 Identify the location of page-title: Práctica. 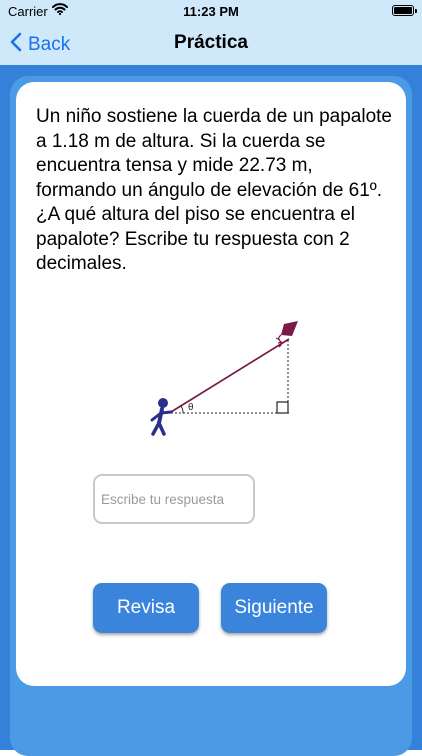
(211, 42).